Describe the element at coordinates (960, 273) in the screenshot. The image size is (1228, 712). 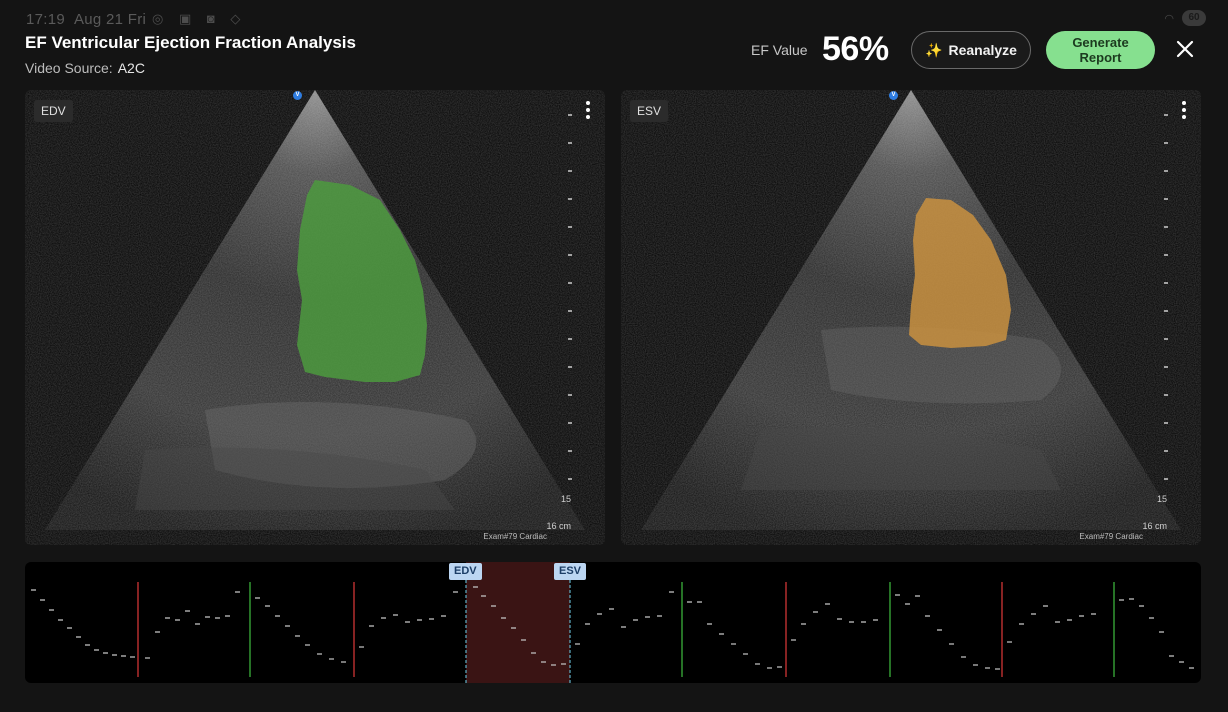
I see `esv-segmentation-mask` at that location.